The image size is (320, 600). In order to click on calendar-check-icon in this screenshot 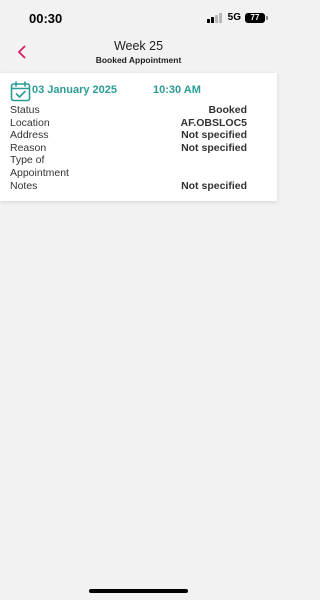, I will do `click(20, 91)`.